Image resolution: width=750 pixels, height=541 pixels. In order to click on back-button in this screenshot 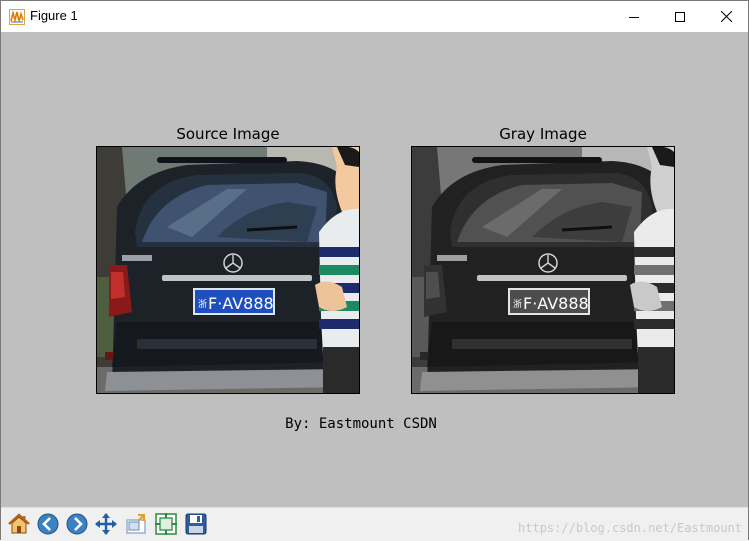, I will do `click(48, 524)`.